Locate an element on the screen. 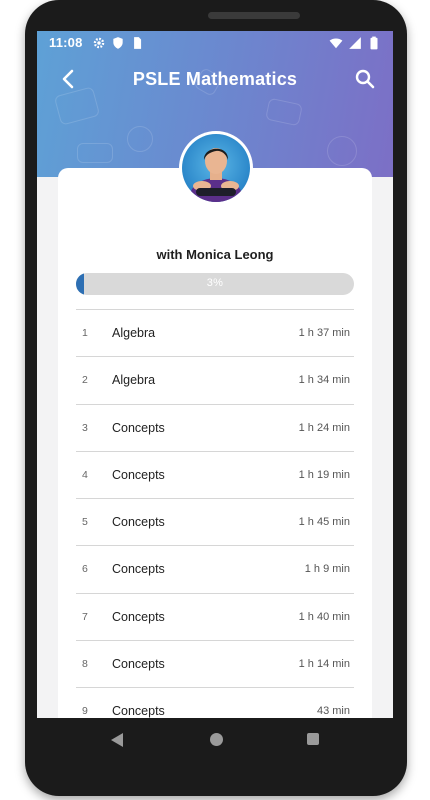 The image size is (430, 800). wifi-icon is located at coordinates (336, 43).